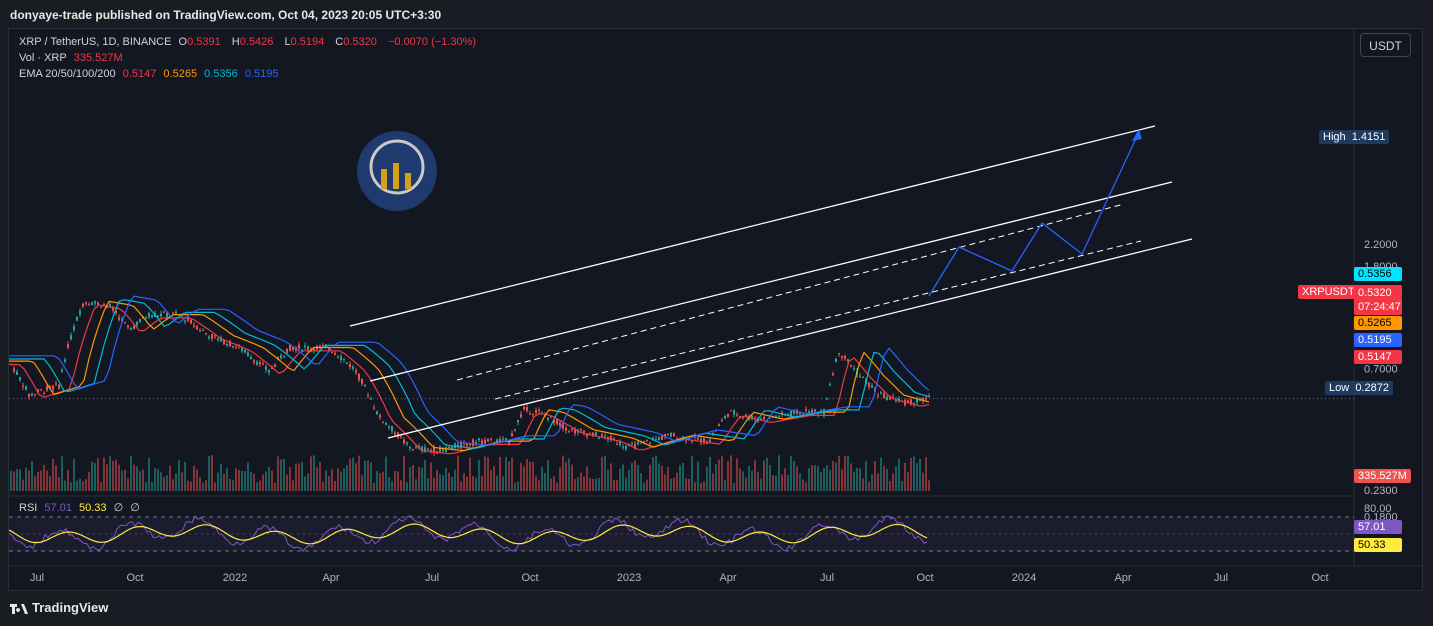  What do you see at coordinates (118, 508) in the screenshot?
I see `rsi-extra1: ∅` at bounding box center [118, 508].